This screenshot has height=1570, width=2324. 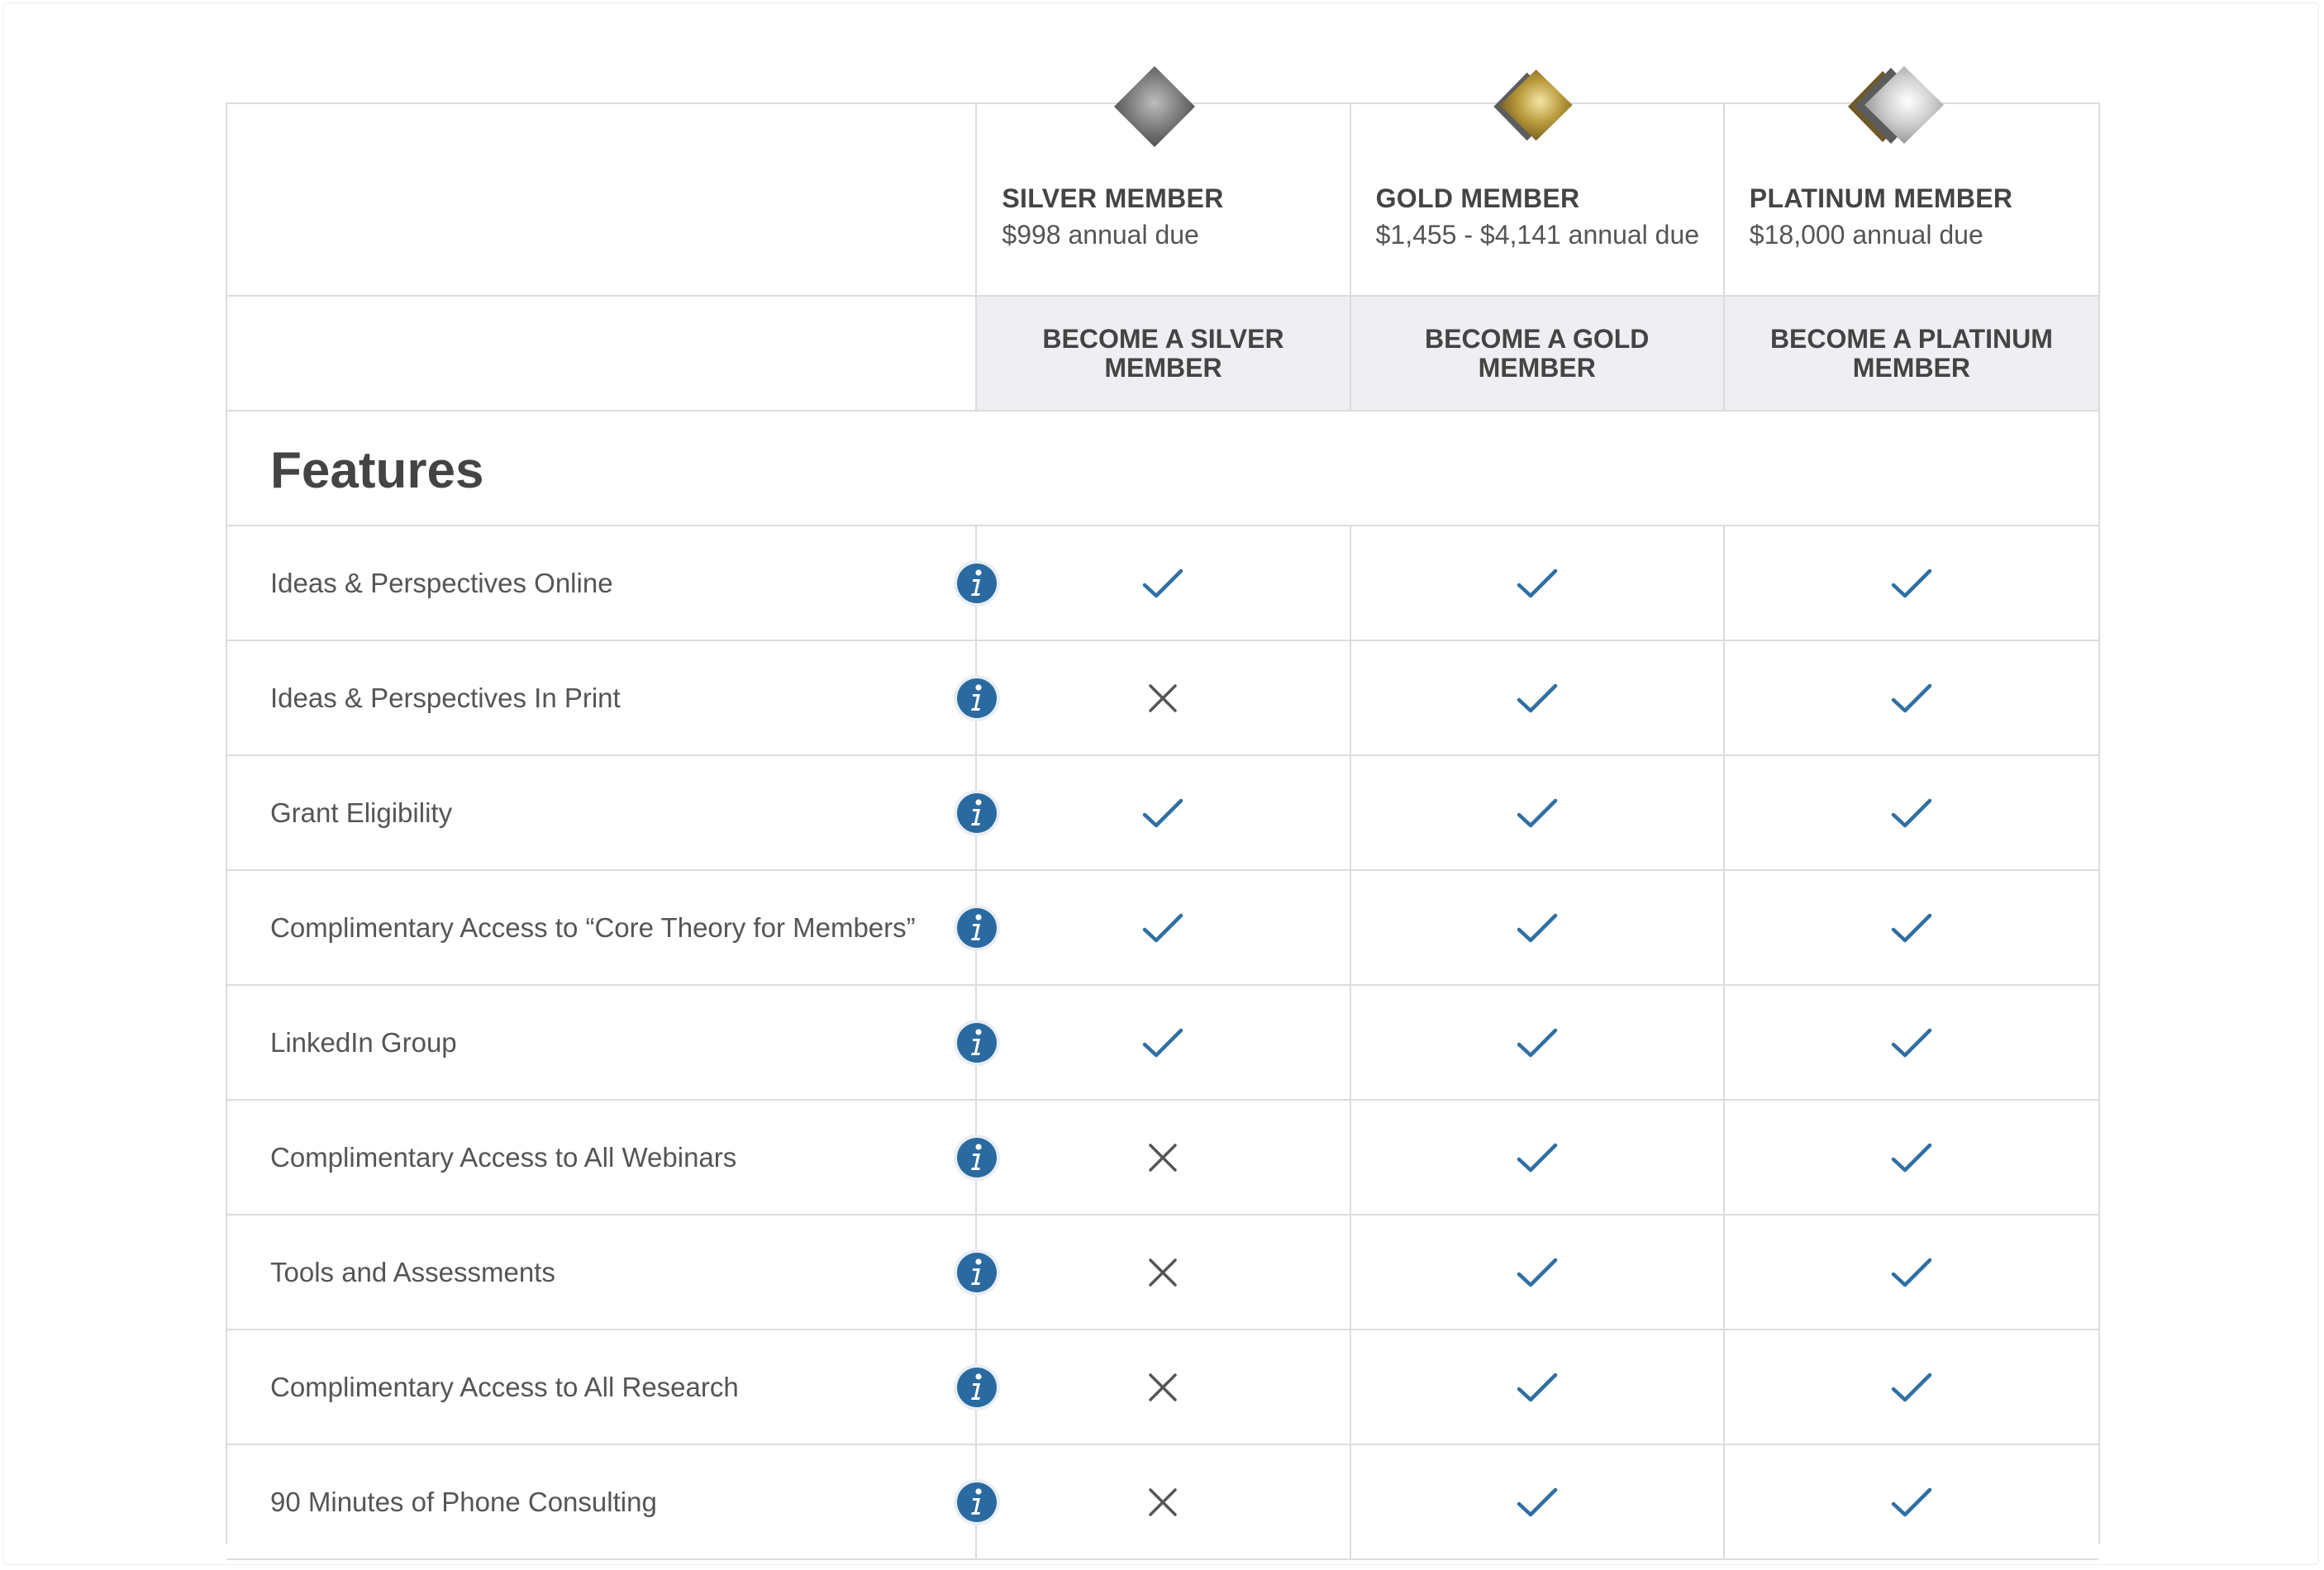 I want to click on feature-label: Ideas & Perspectives Online, so click(x=442, y=582).